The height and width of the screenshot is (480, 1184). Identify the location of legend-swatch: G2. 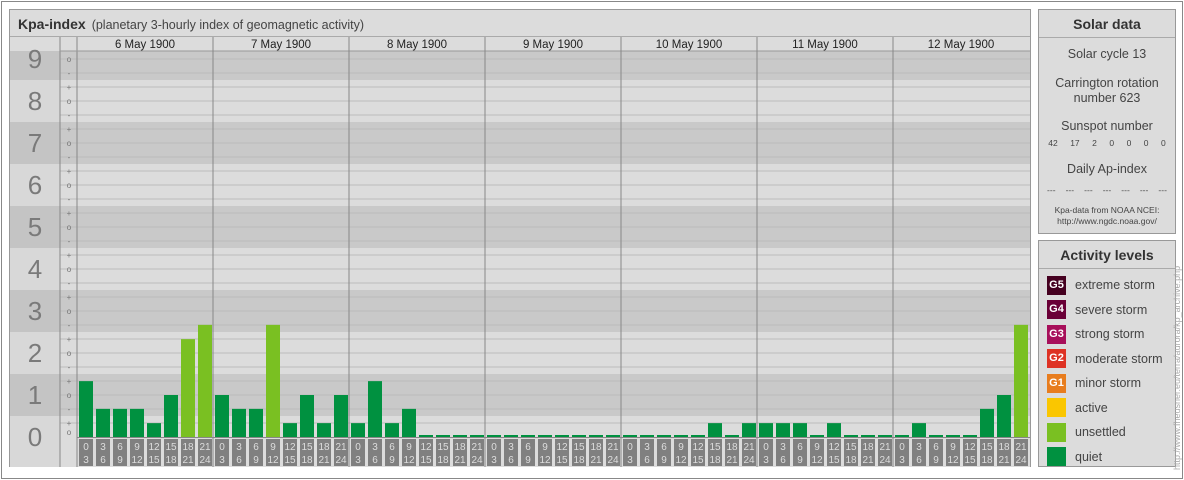
(1056, 359).